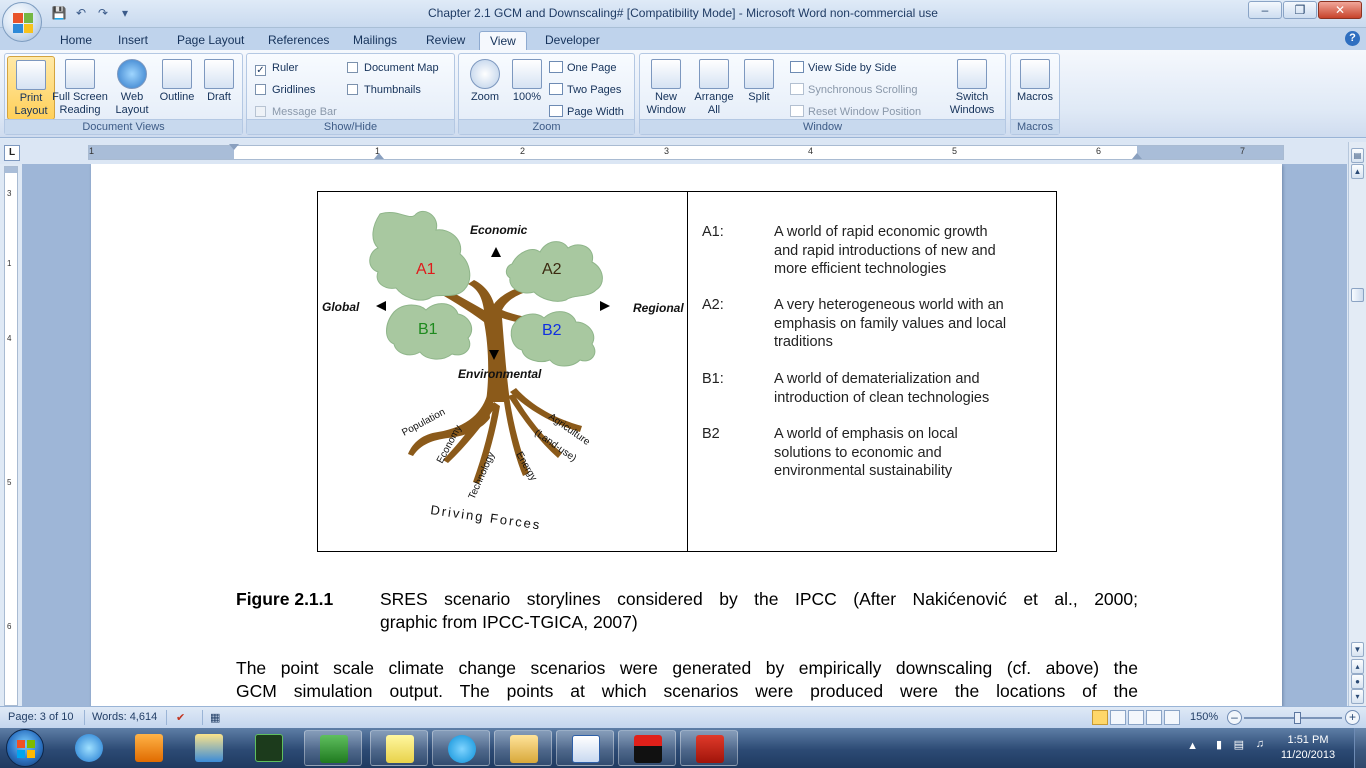  What do you see at coordinates (1204, 717) in the screenshot?
I see `zoom-level: 150%` at bounding box center [1204, 717].